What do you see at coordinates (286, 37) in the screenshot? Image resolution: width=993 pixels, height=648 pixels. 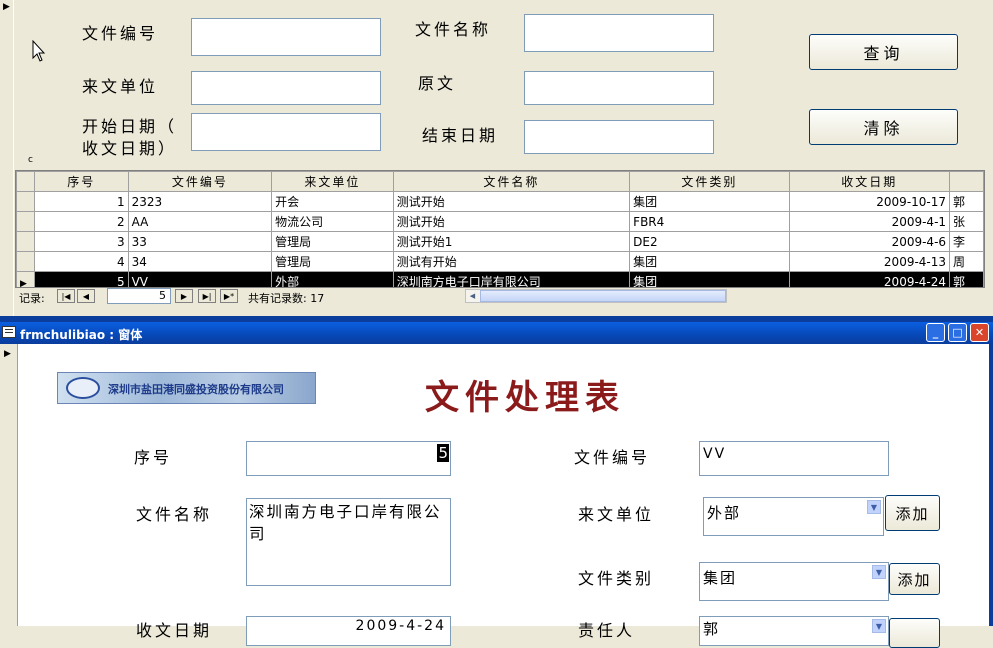 I see `search-doc-number-input` at bounding box center [286, 37].